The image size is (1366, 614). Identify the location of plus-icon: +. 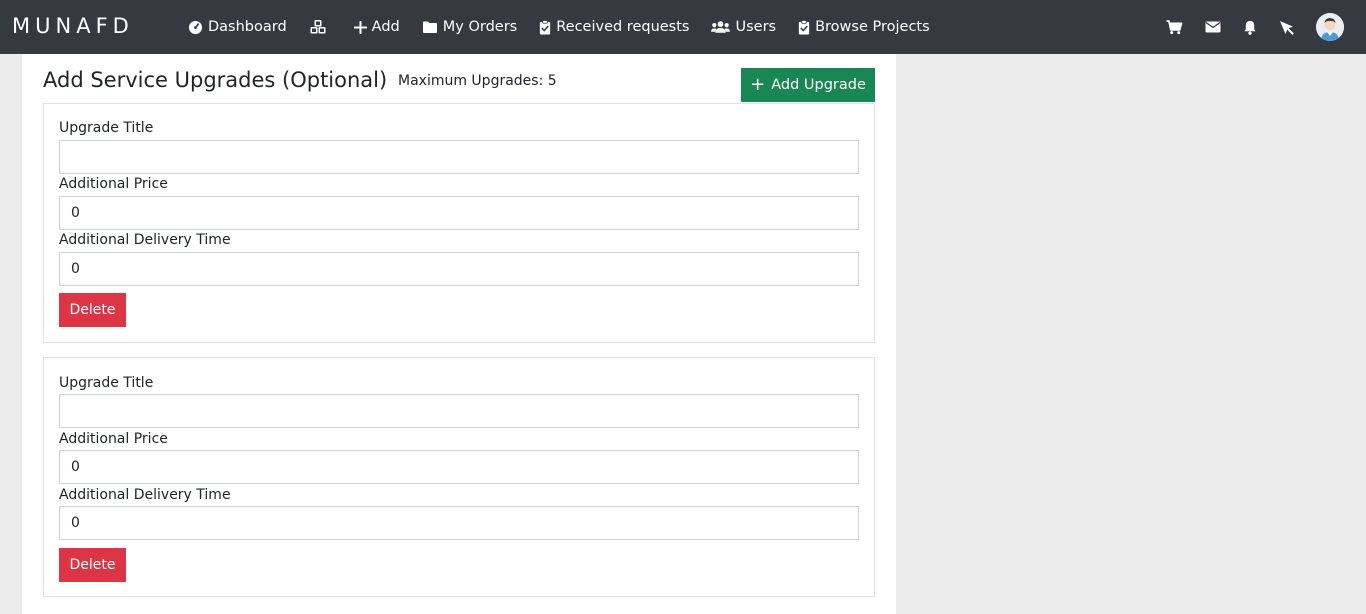
(758, 84).